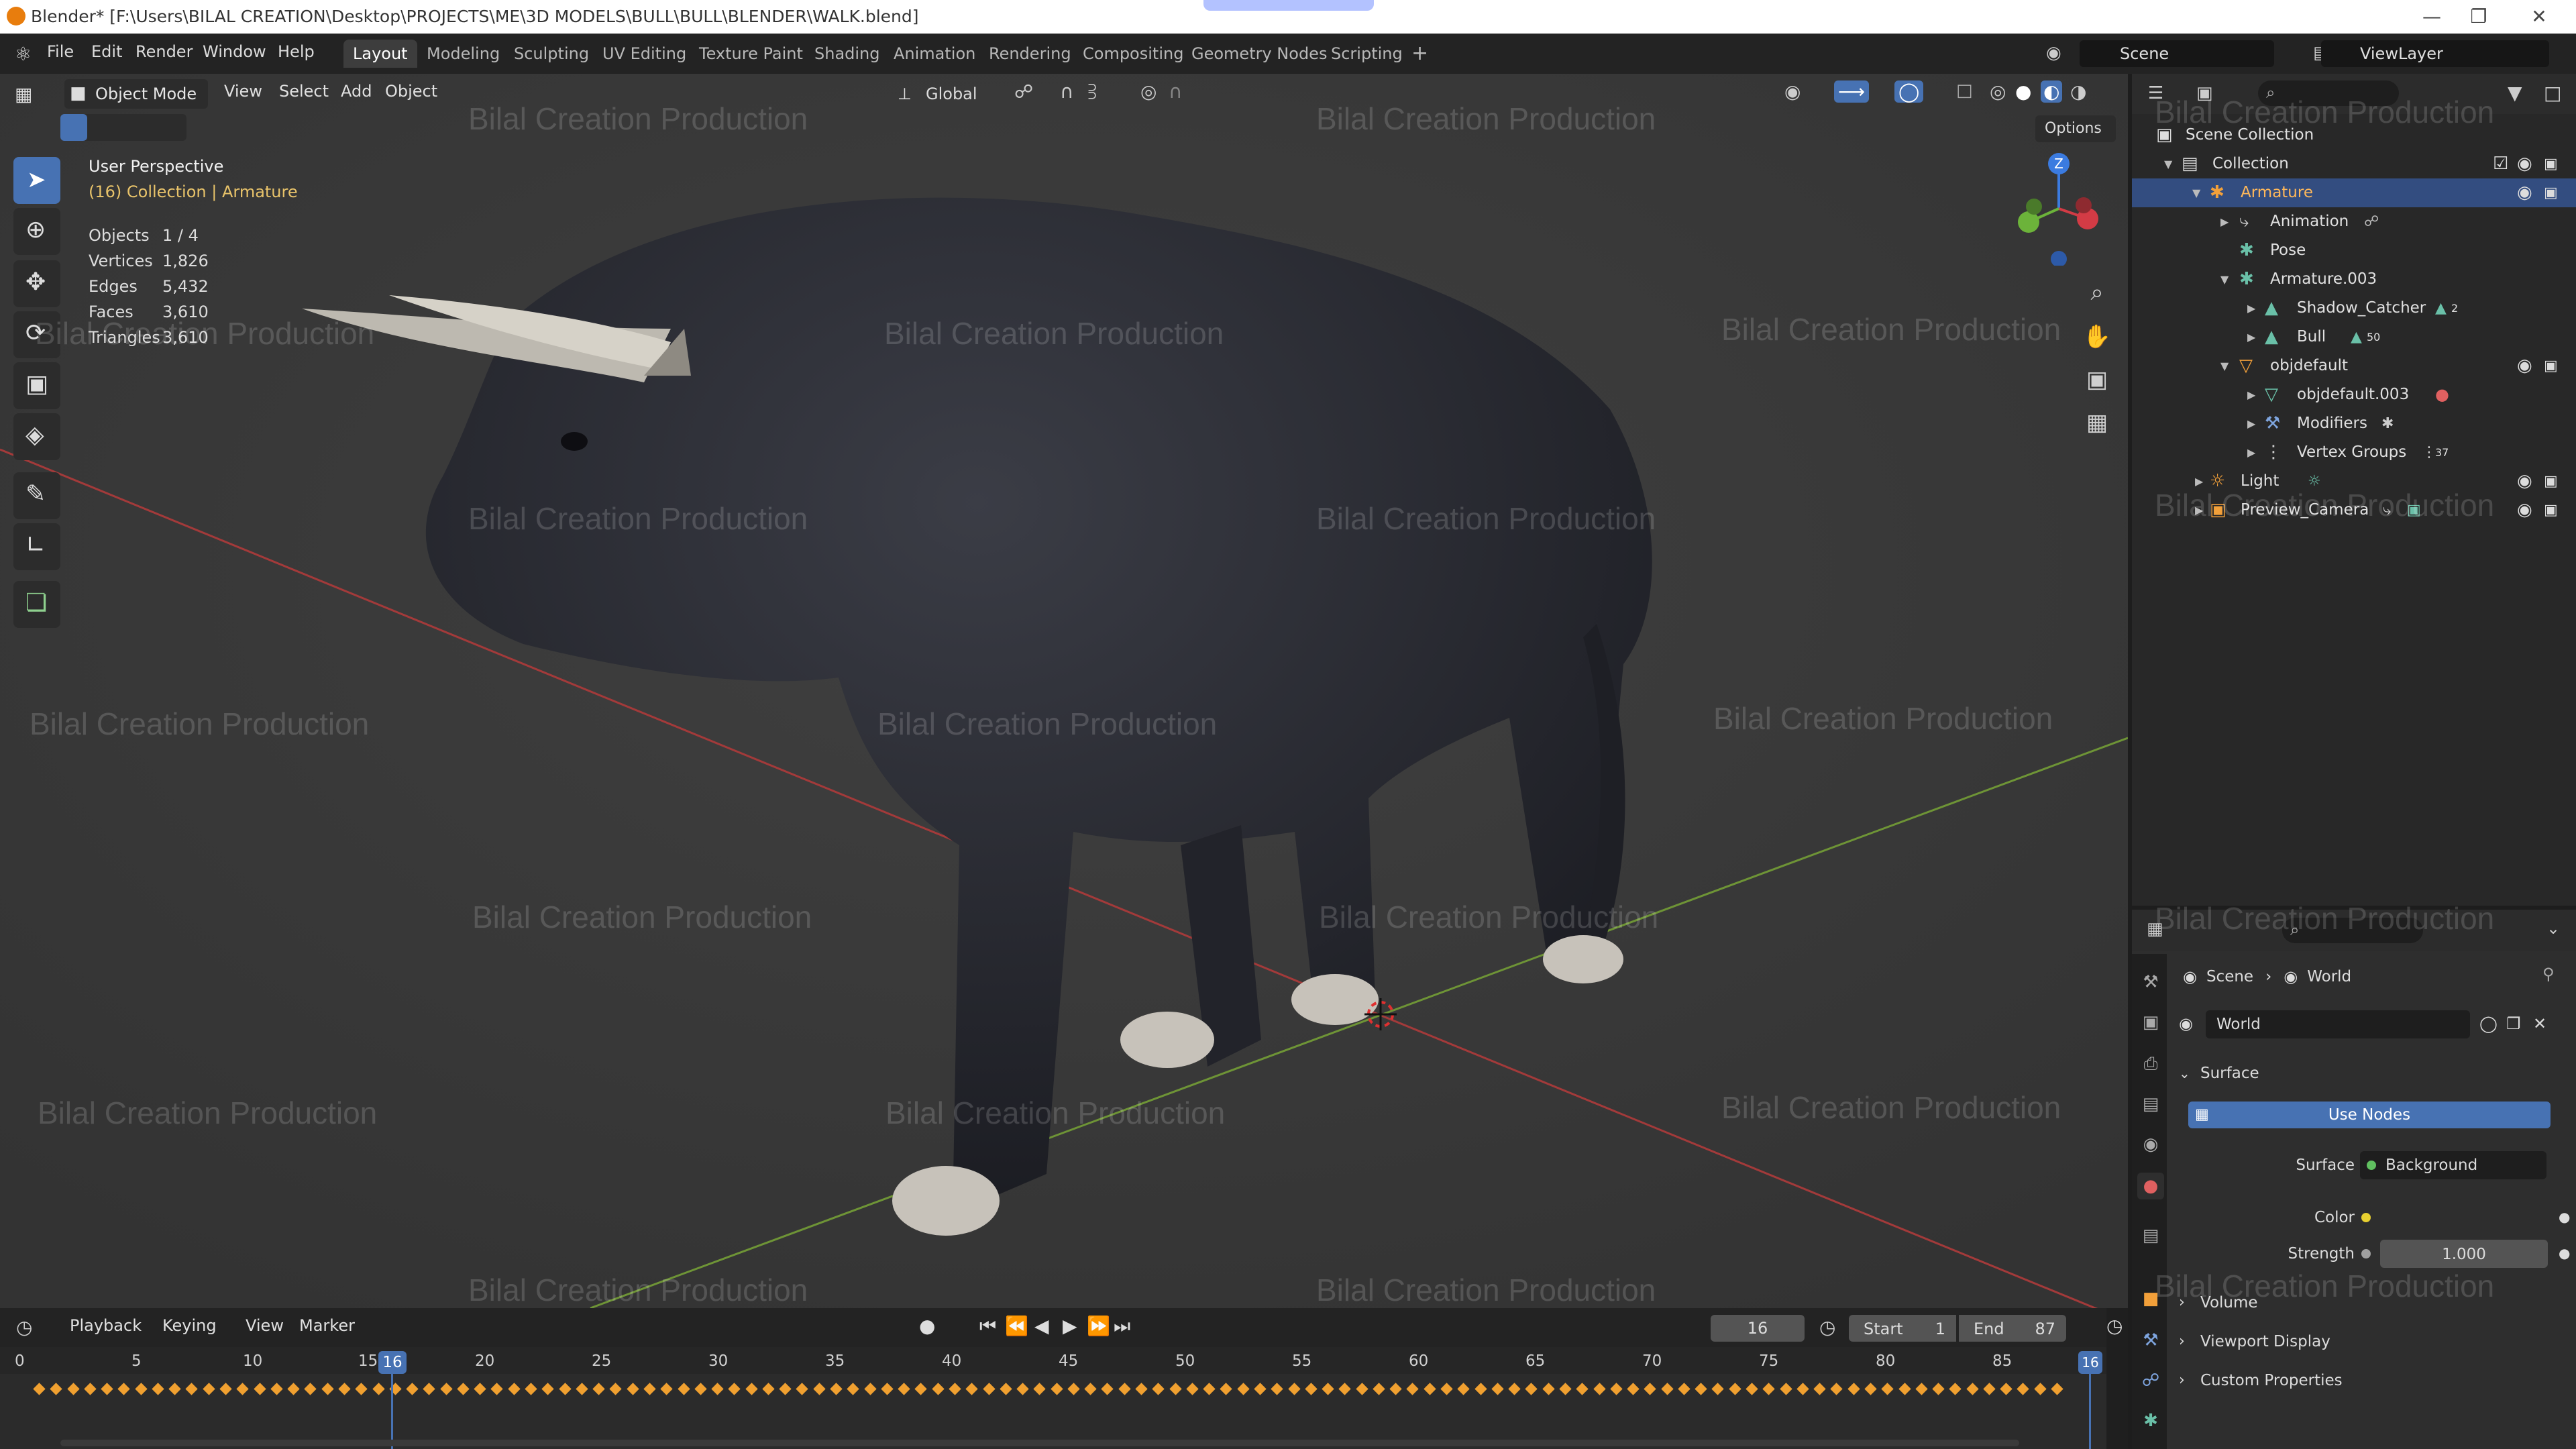 This screenshot has width=2576, height=1449. What do you see at coordinates (1288, 5) in the screenshot?
I see `title-tab-handle` at bounding box center [1288, 5].